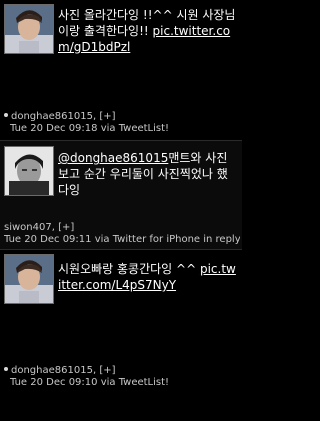  I want to click on tweet-time: Tue 20 Dec 09:18 via TweetList!, so click(90, 128).